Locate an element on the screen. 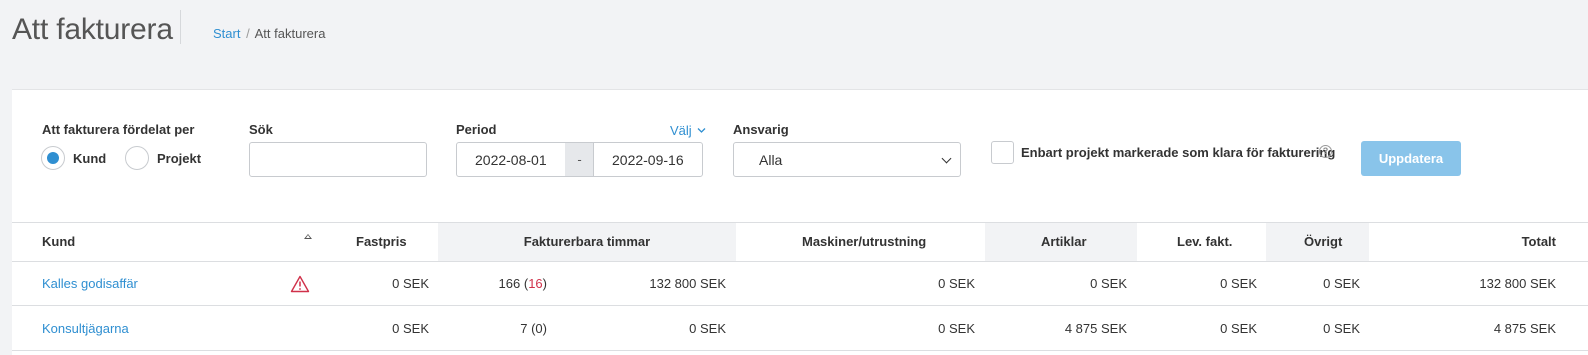 The height and width of the screenshot is (355, 1588). page-title: Att fakturera is located at coordinates (92, 29).